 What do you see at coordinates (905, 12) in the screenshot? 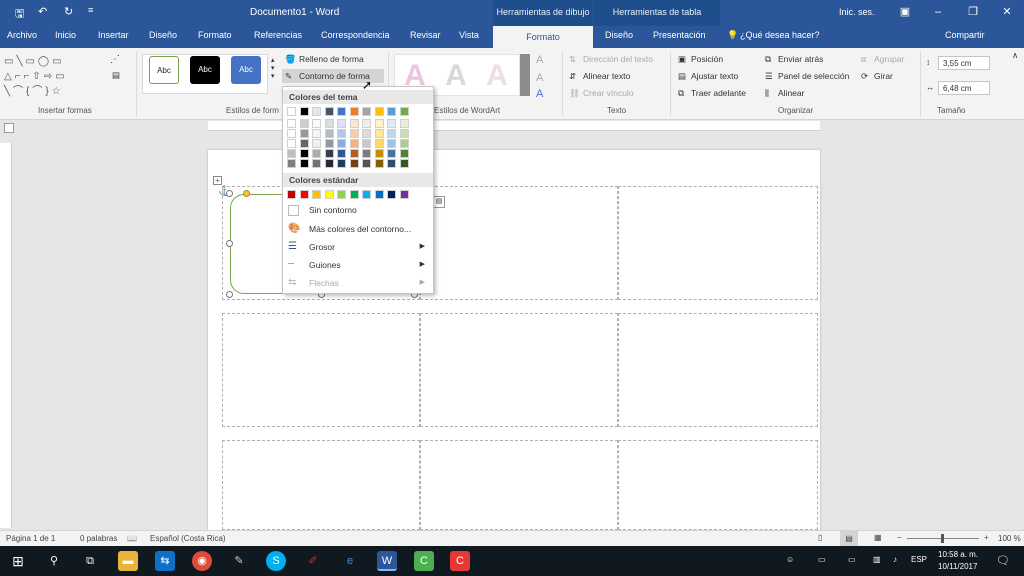
I see `ribbon-display-icon: ▣` at bounding box center [905, 12].